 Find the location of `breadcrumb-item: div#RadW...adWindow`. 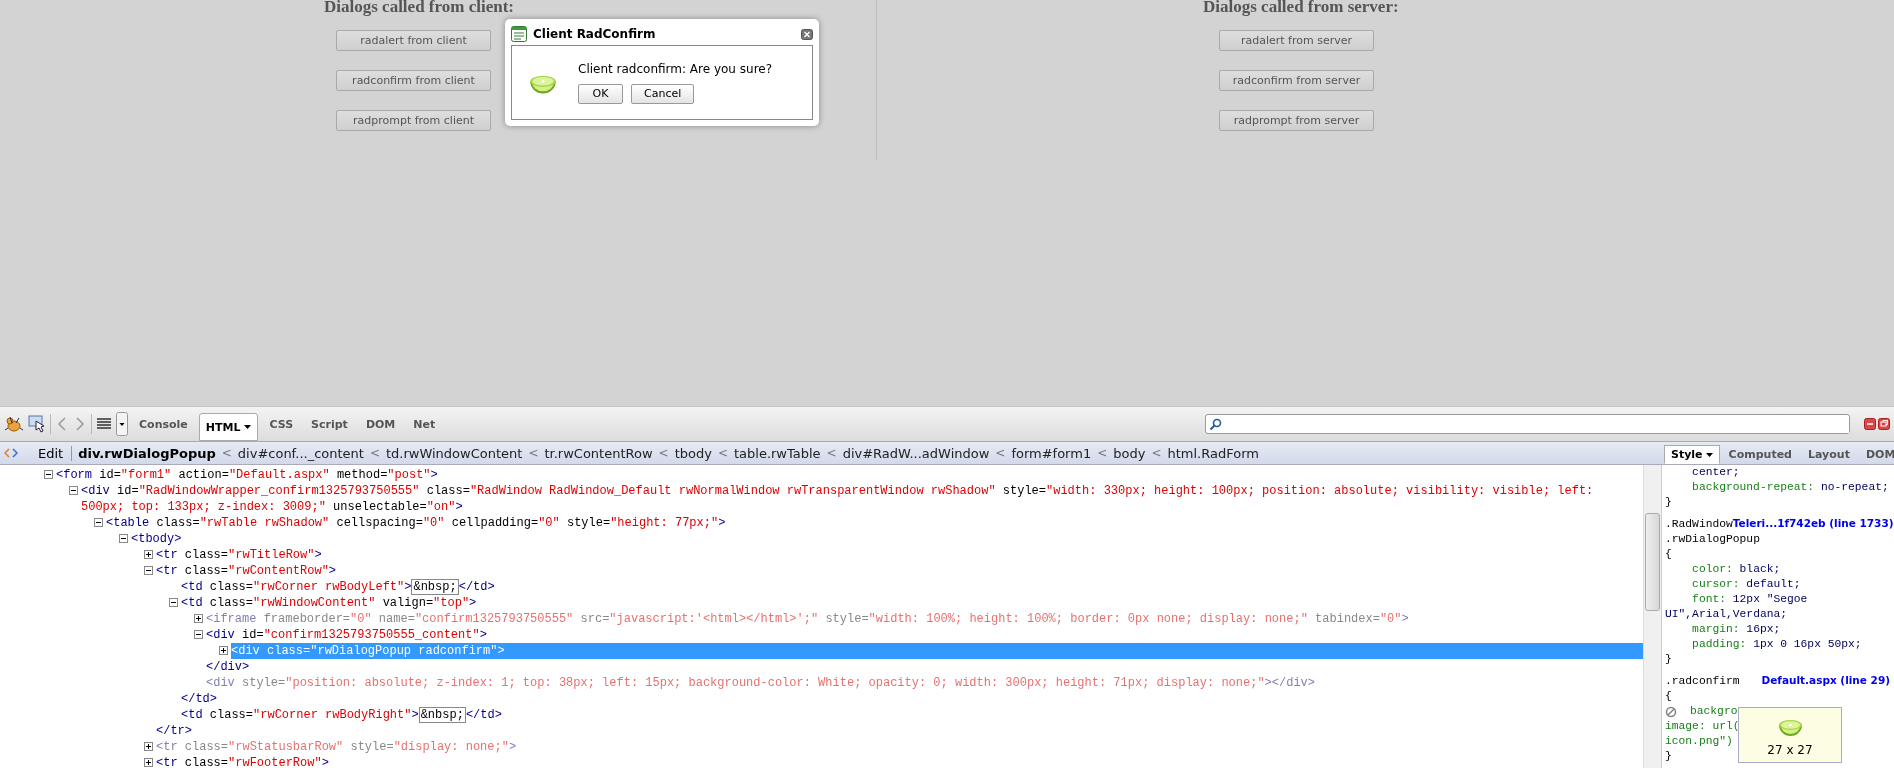

breadcrumb-item: div#RadW...adWindow is located at coordinates (916, 453).